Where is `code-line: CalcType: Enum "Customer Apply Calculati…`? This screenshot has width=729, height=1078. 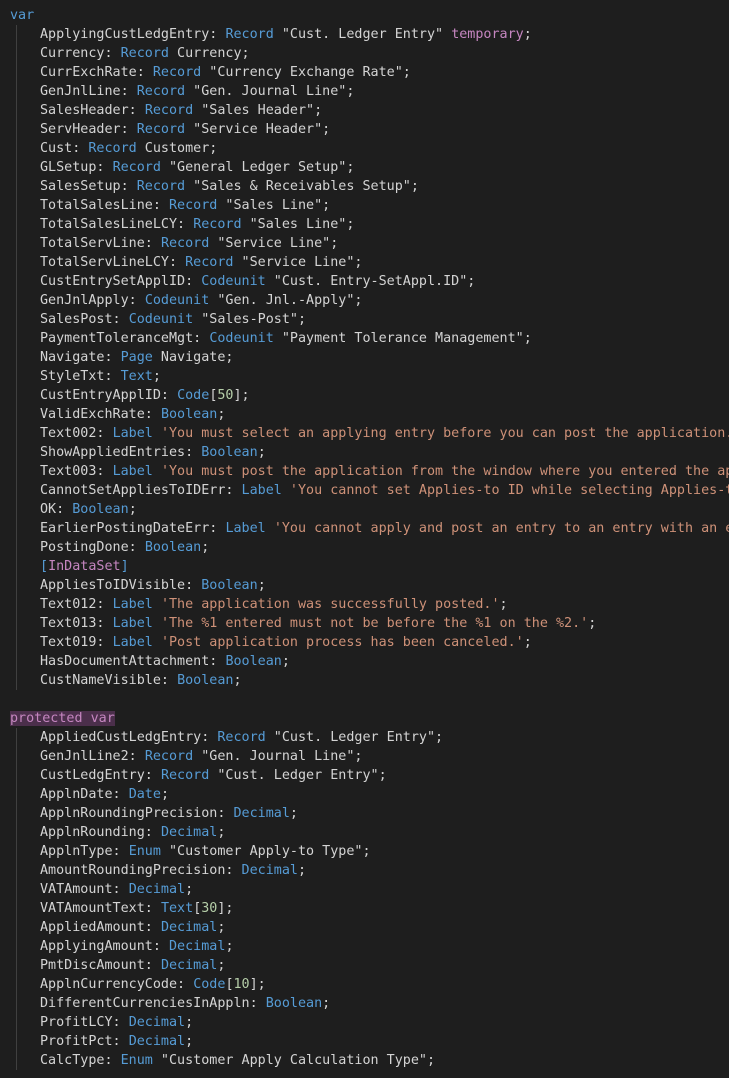
code-line: CalcType: Enum "Customer Apply Calculati… is located at coordinates (364, 1060).